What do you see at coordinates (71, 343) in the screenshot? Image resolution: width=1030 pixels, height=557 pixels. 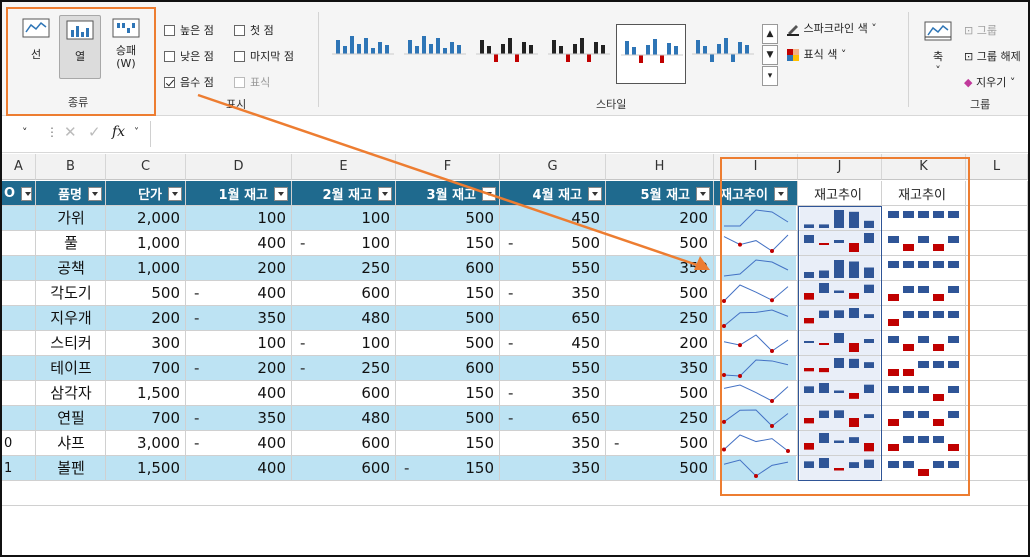 I see `product-name-cell: 스티커` at bounding box center [71, 343].